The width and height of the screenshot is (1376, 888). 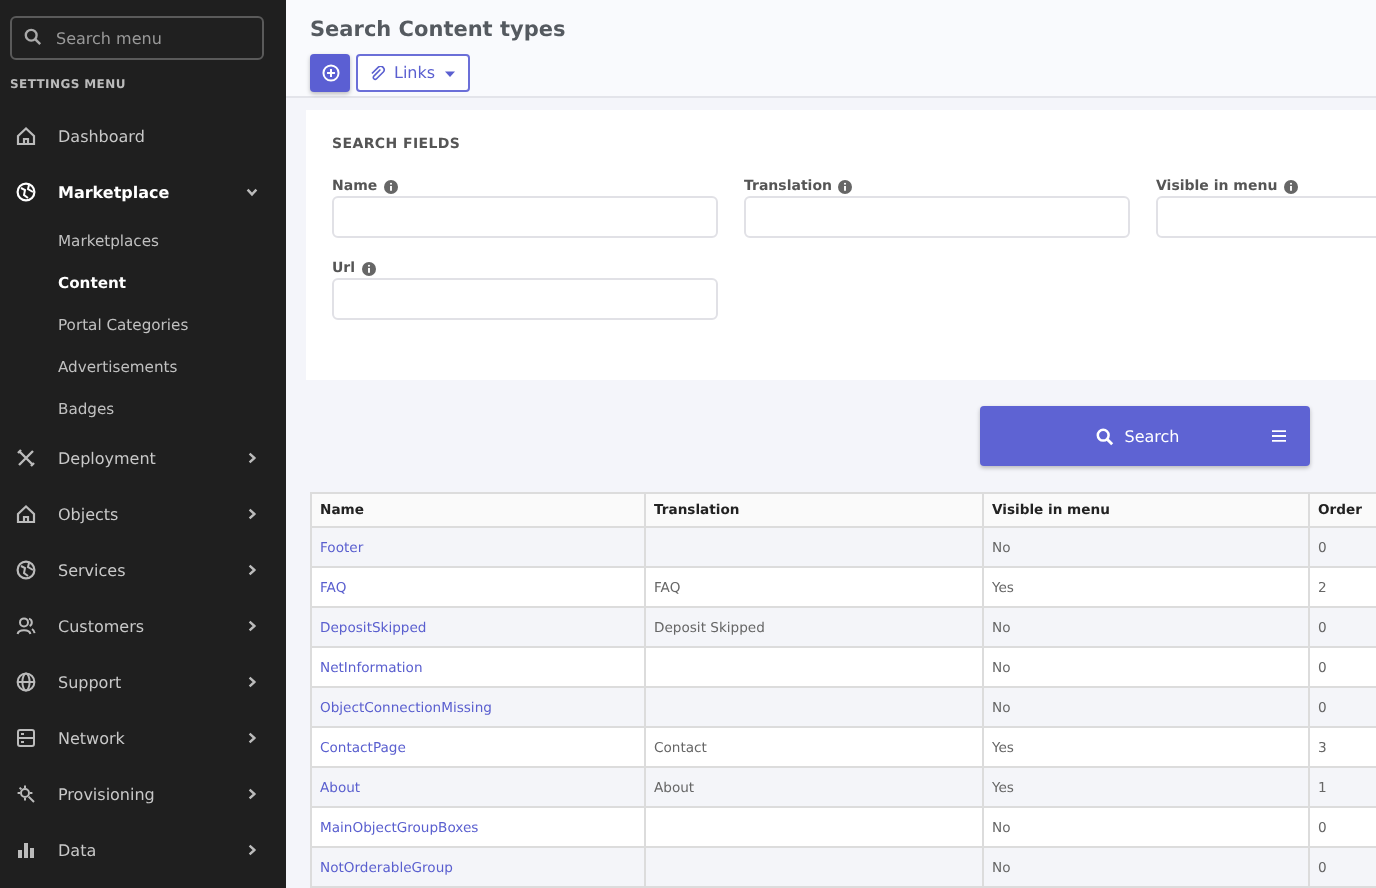 What do you see at coordinates (439, 30) in the screenshot?
I see `page-title: Search Content types` at bounding box center [439, 30].